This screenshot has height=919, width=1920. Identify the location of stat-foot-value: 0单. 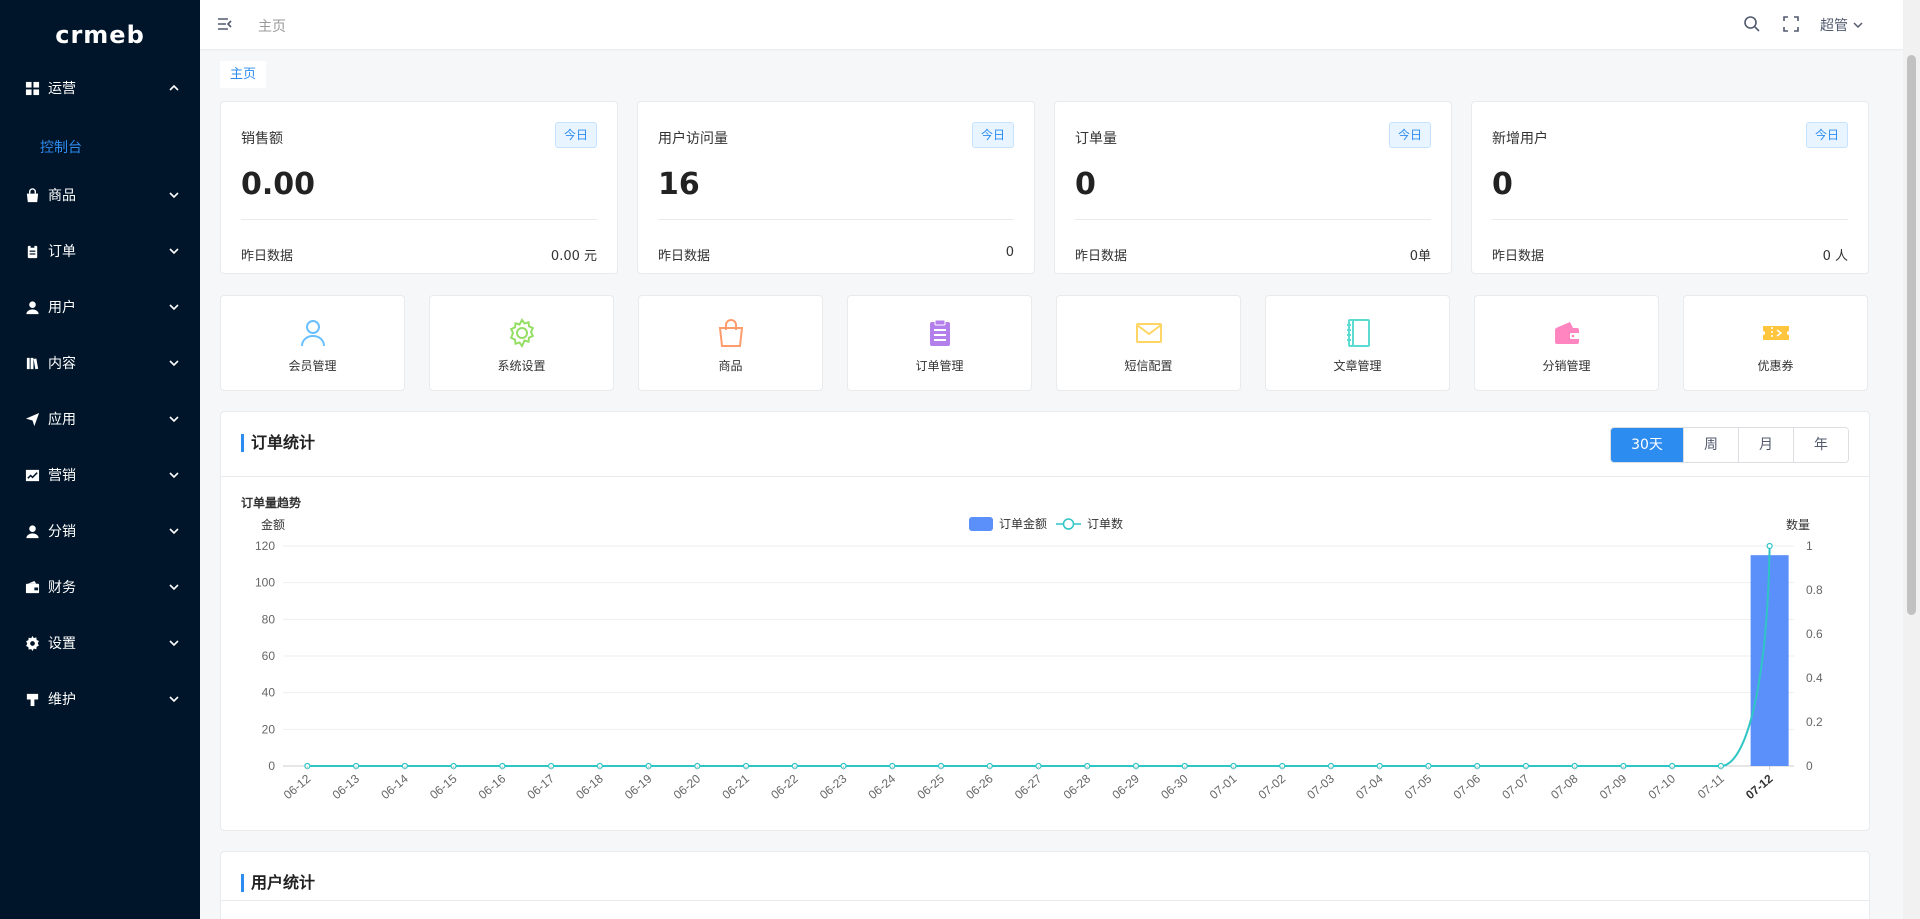
(1420, 256).